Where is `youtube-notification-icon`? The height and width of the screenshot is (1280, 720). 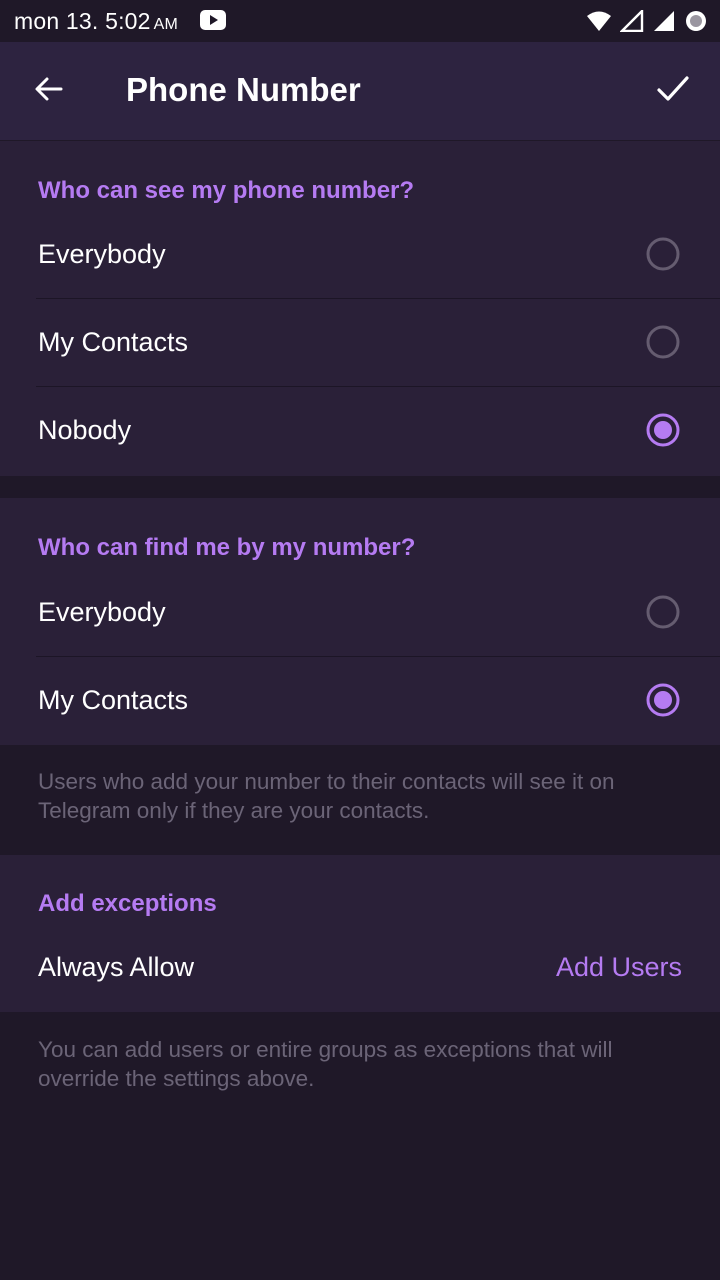
youtube-notification-icon is located at coordinates (213, 22).